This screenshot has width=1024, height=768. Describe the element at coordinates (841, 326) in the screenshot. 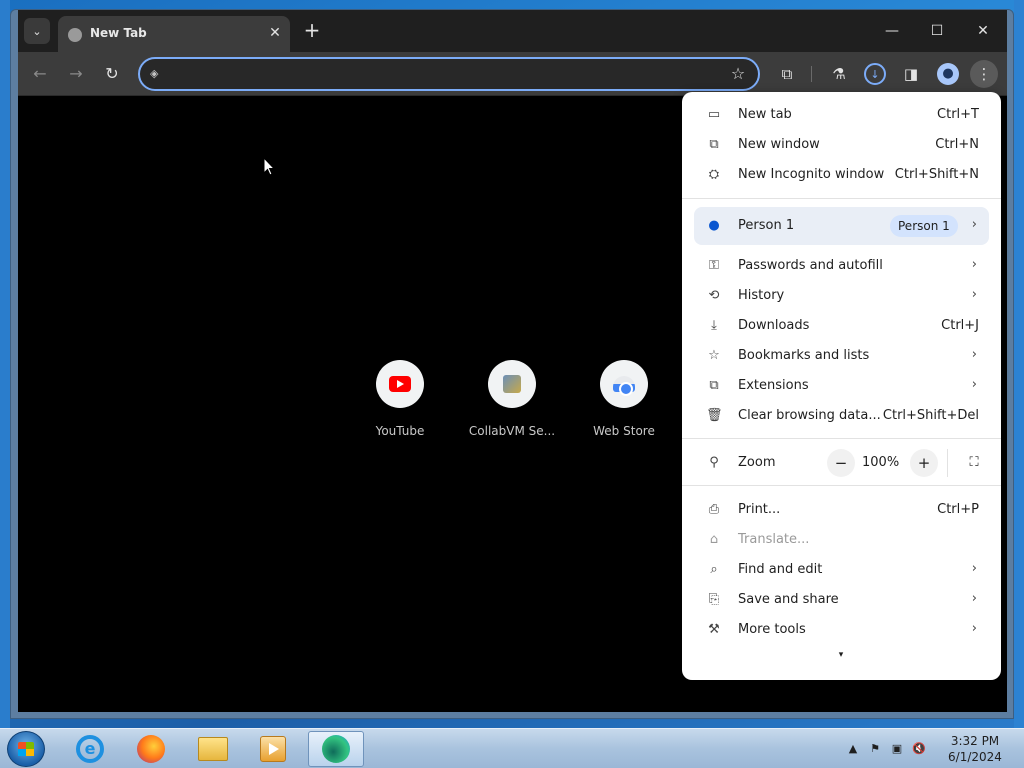

I see `menu-item-downloads: ⤓ Downloads Ctrl+J` at that location.